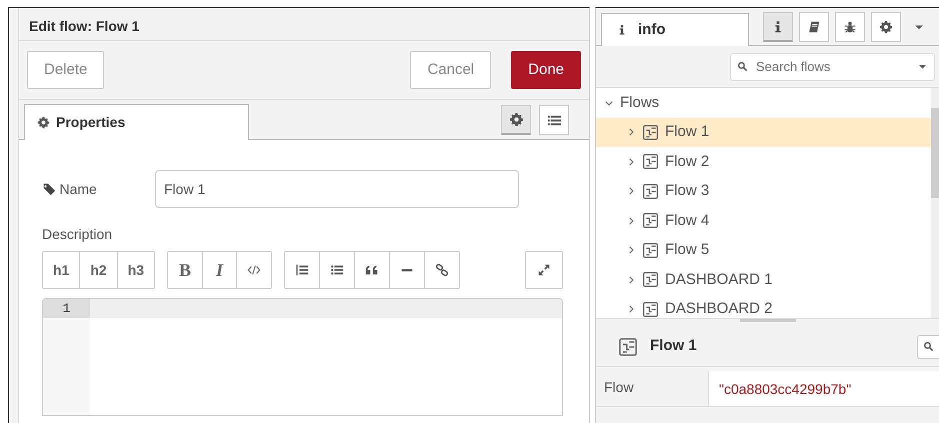 The image size is (939, 423). I want to click on code-icon, so click(254, 270).